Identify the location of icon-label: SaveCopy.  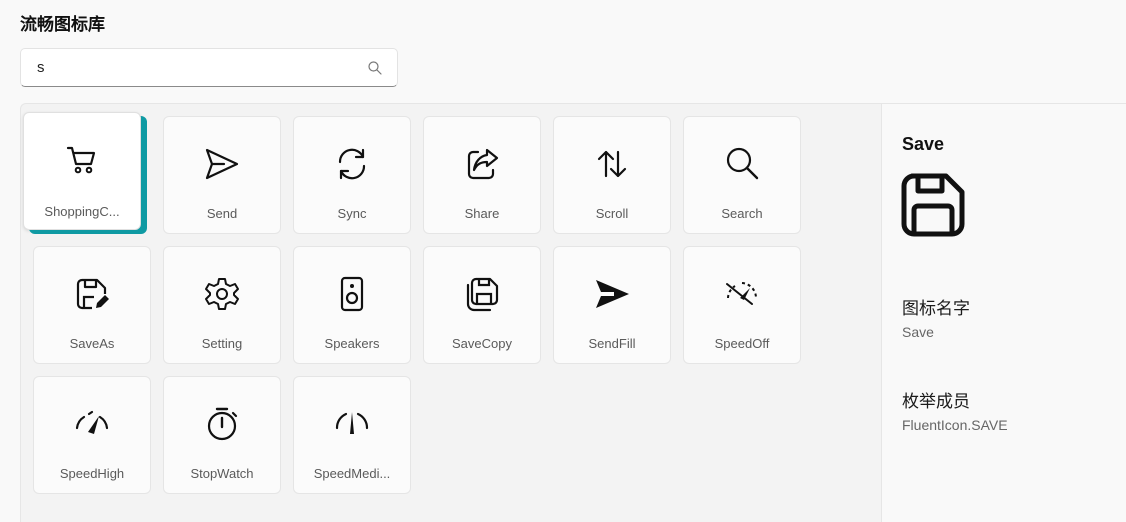
(482, 343).